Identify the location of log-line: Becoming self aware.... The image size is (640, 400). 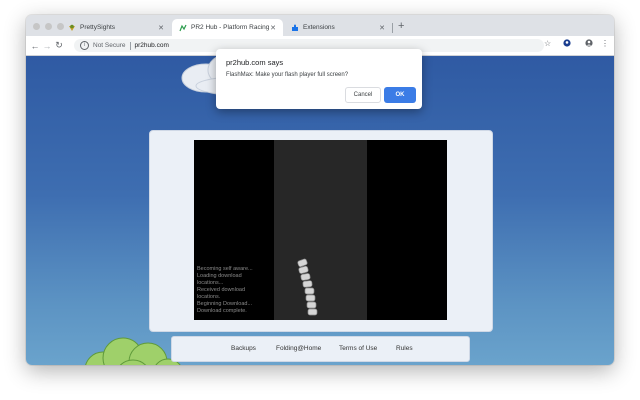
(225, 269).